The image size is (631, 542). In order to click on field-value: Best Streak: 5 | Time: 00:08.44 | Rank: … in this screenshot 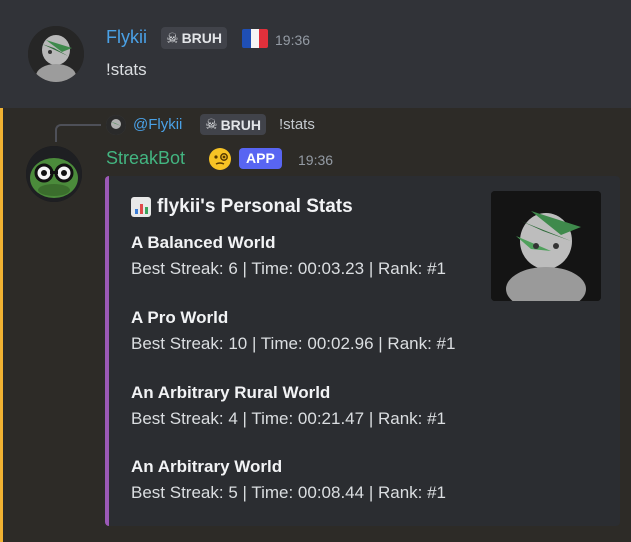, I will do `click(288, 492)`.